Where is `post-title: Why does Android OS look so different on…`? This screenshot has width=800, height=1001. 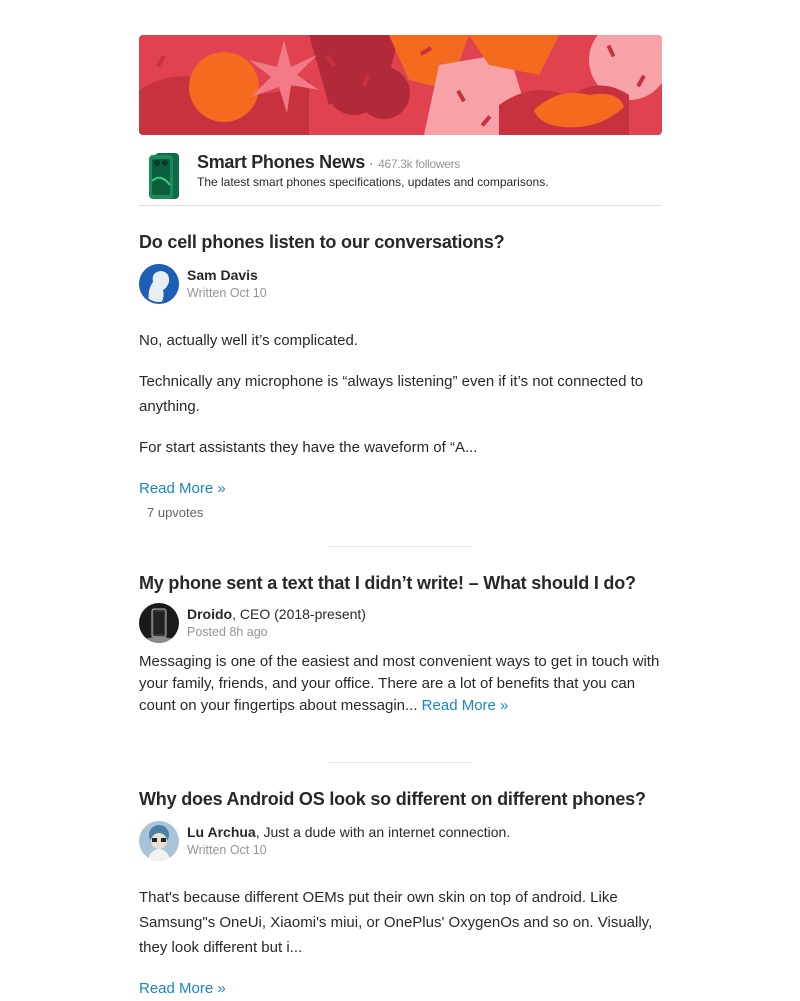
post-title: Why does Android OS look so different on… is located at coordinates (392, 799).